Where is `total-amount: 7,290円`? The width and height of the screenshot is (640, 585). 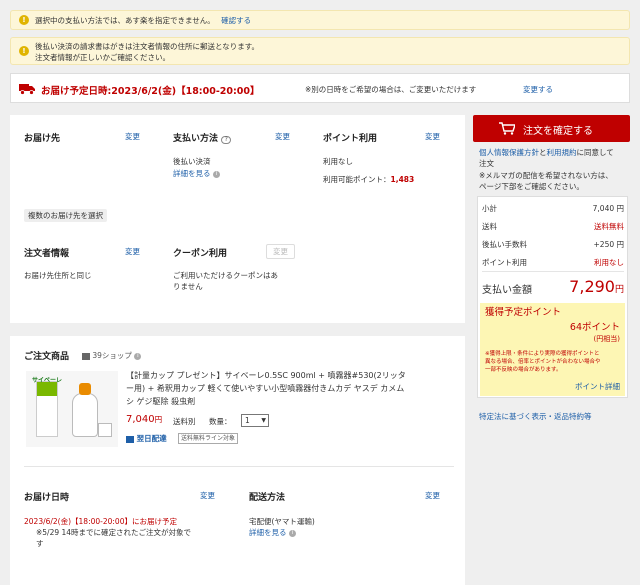 total-amount: 7,290円 is located at coordinates (596, 286).